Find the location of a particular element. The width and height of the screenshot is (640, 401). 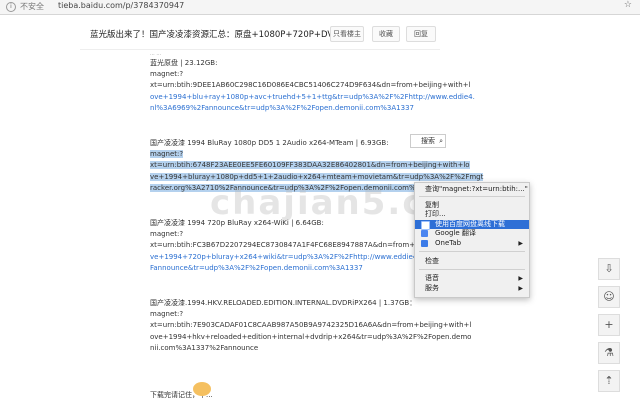

search-label: 搜索 is located at coordinates (428, 141).